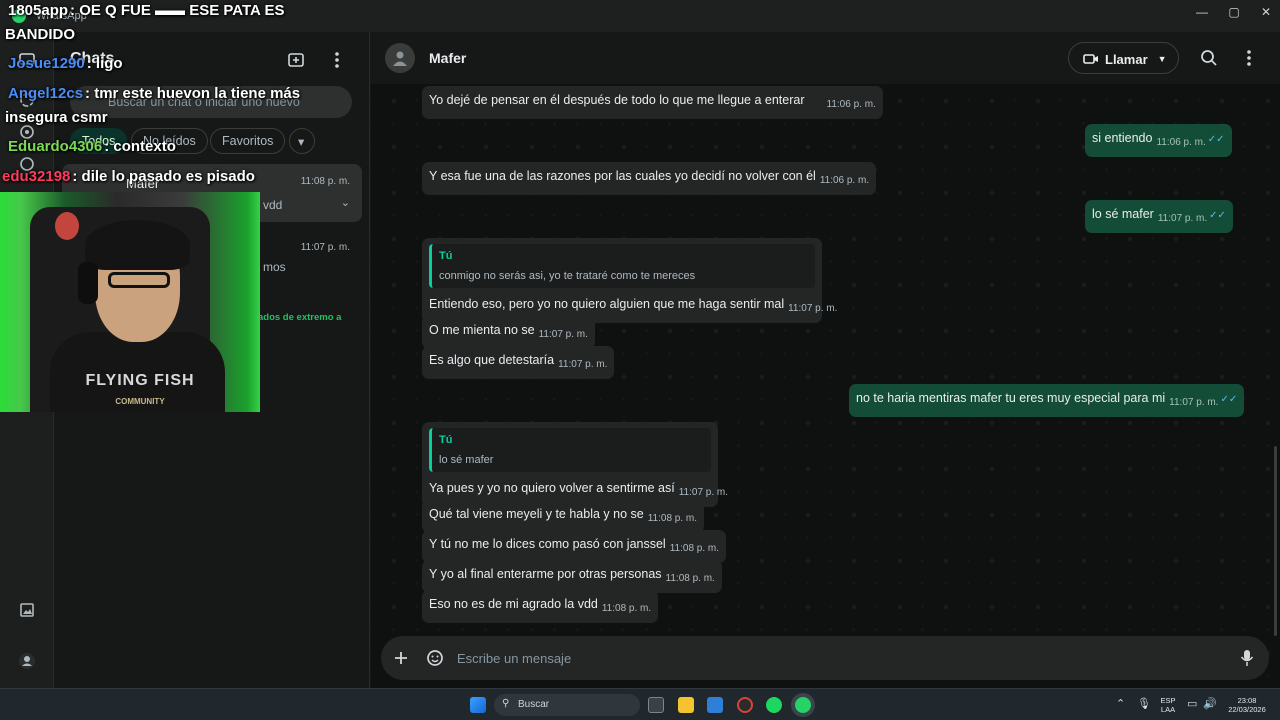 The width and height of the screenshot is (1280, 720). I want to click on attach-plus-icon, so click(401, 658).